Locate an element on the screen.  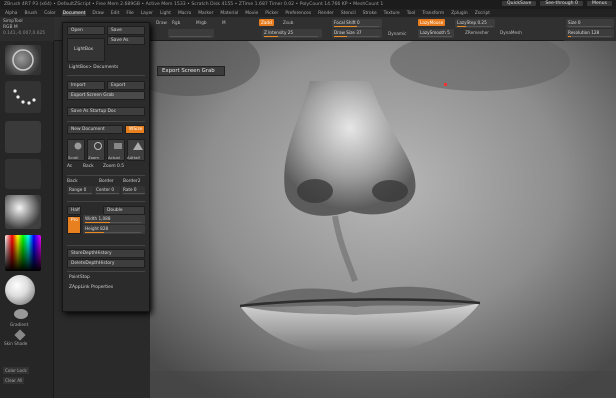
menu-marker: Marker is located at coordinates (205, 13).